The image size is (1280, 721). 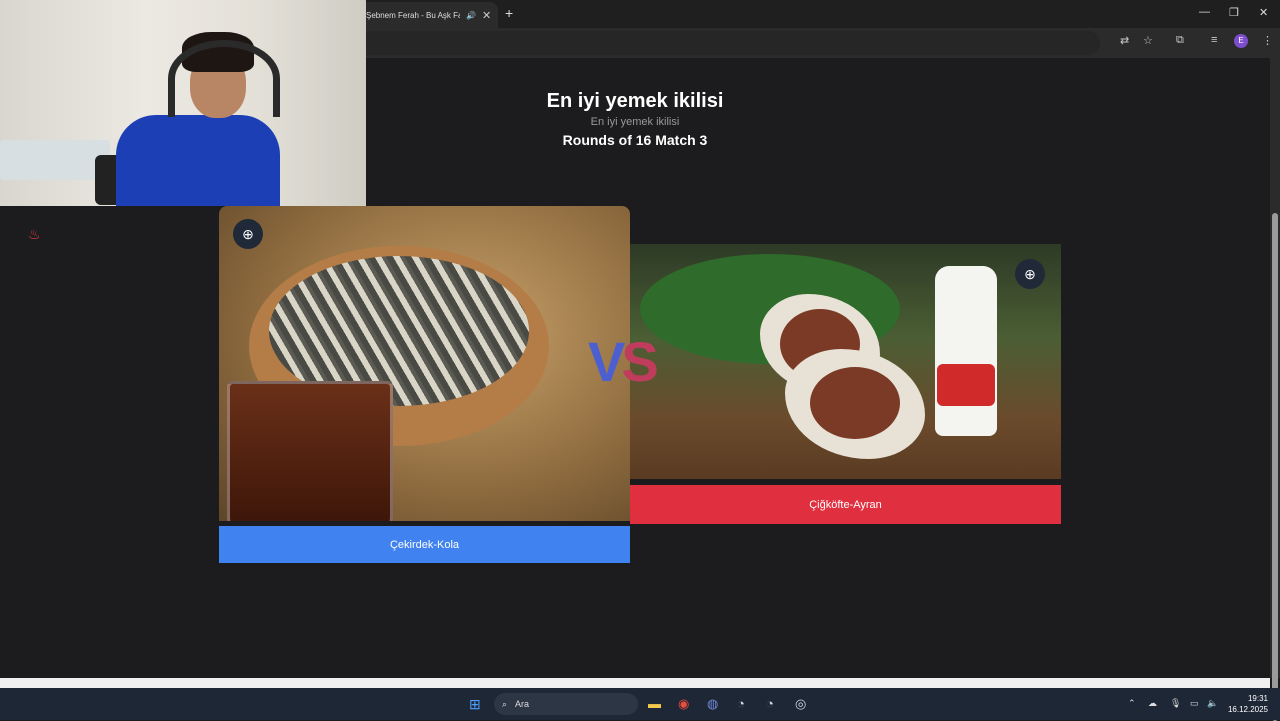 What do you see at coordinates (654, 703) in the screenshot?
I see `file-explorer-icon: ▬` at bounding box center [654, 703].